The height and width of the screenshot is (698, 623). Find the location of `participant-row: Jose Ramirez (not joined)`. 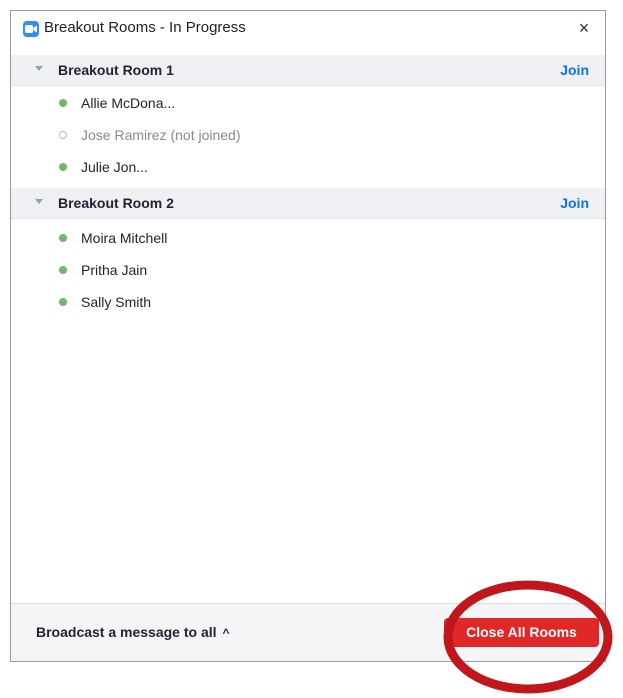

participant-row: Jose Ramirez (not joined) is located at coordinates (308, 136).